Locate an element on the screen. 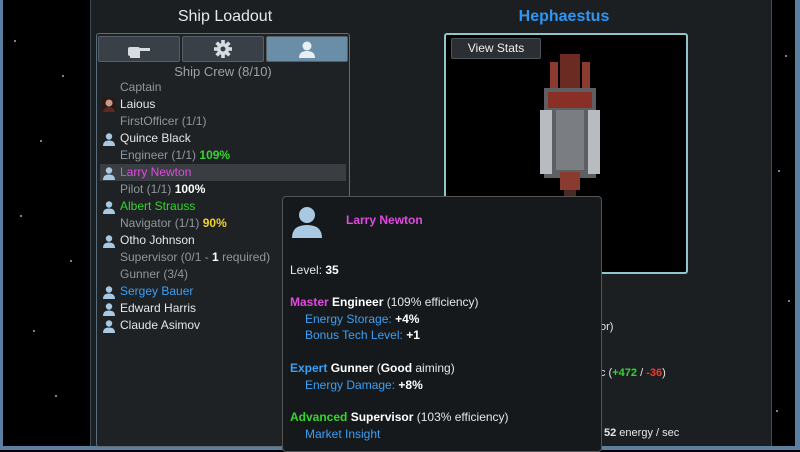 Image resolution: width=800 pixels, height=452 pixels. bonus-label: Energy Damage: is located at coordinates (352, 385).